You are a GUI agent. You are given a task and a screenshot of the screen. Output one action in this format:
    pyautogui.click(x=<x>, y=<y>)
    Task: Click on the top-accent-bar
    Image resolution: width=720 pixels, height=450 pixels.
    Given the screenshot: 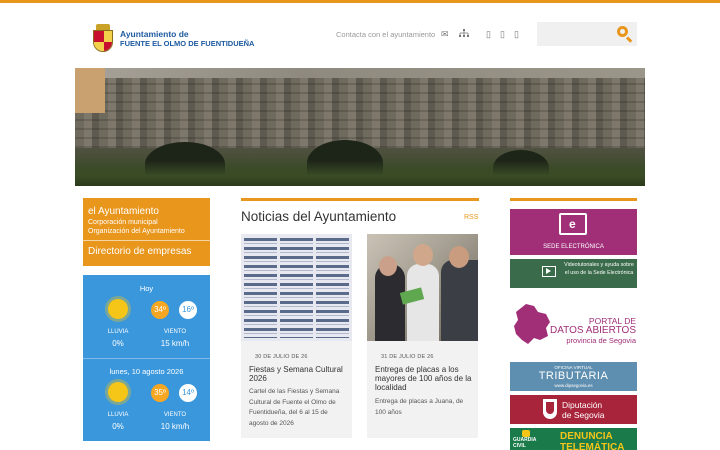 What is the action you would take?
    pyautogui.click(x=360, y=1)
    